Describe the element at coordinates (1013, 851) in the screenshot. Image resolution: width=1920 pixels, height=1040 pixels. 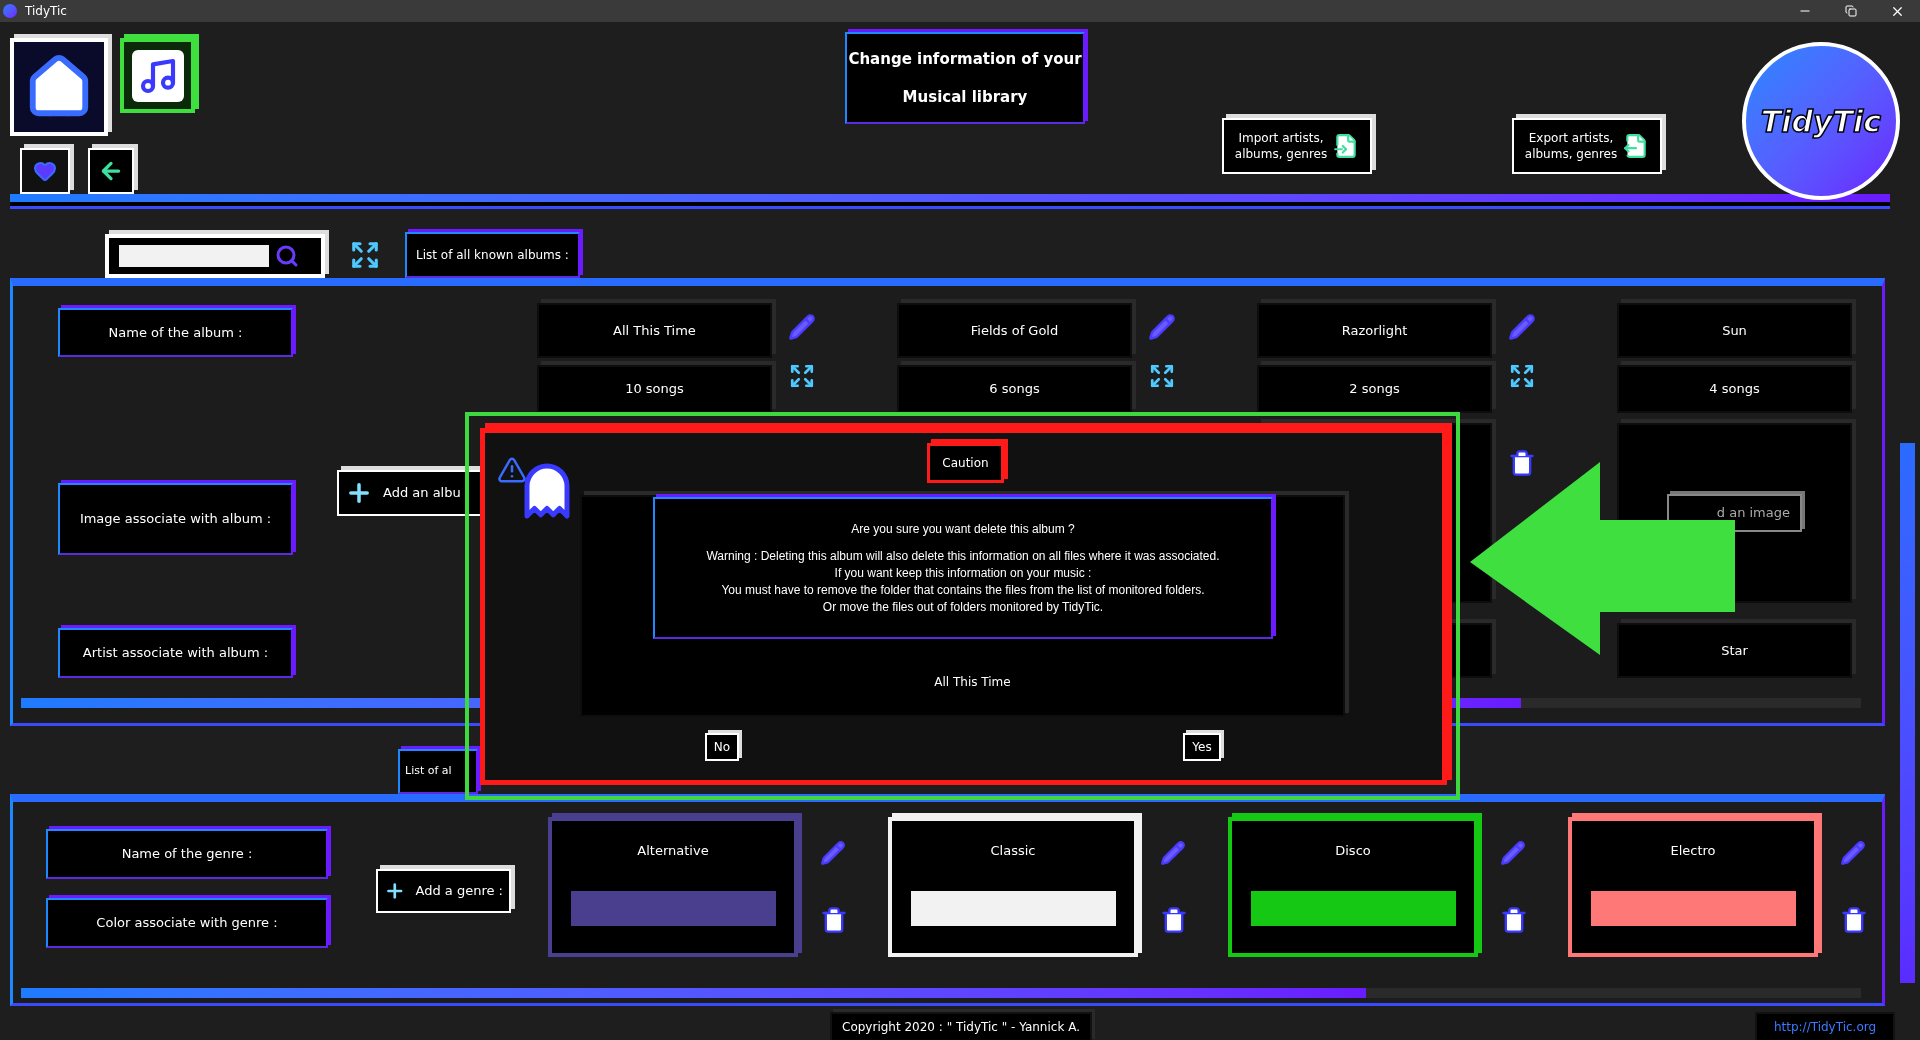
I see `genre-name: Classic` at that location.